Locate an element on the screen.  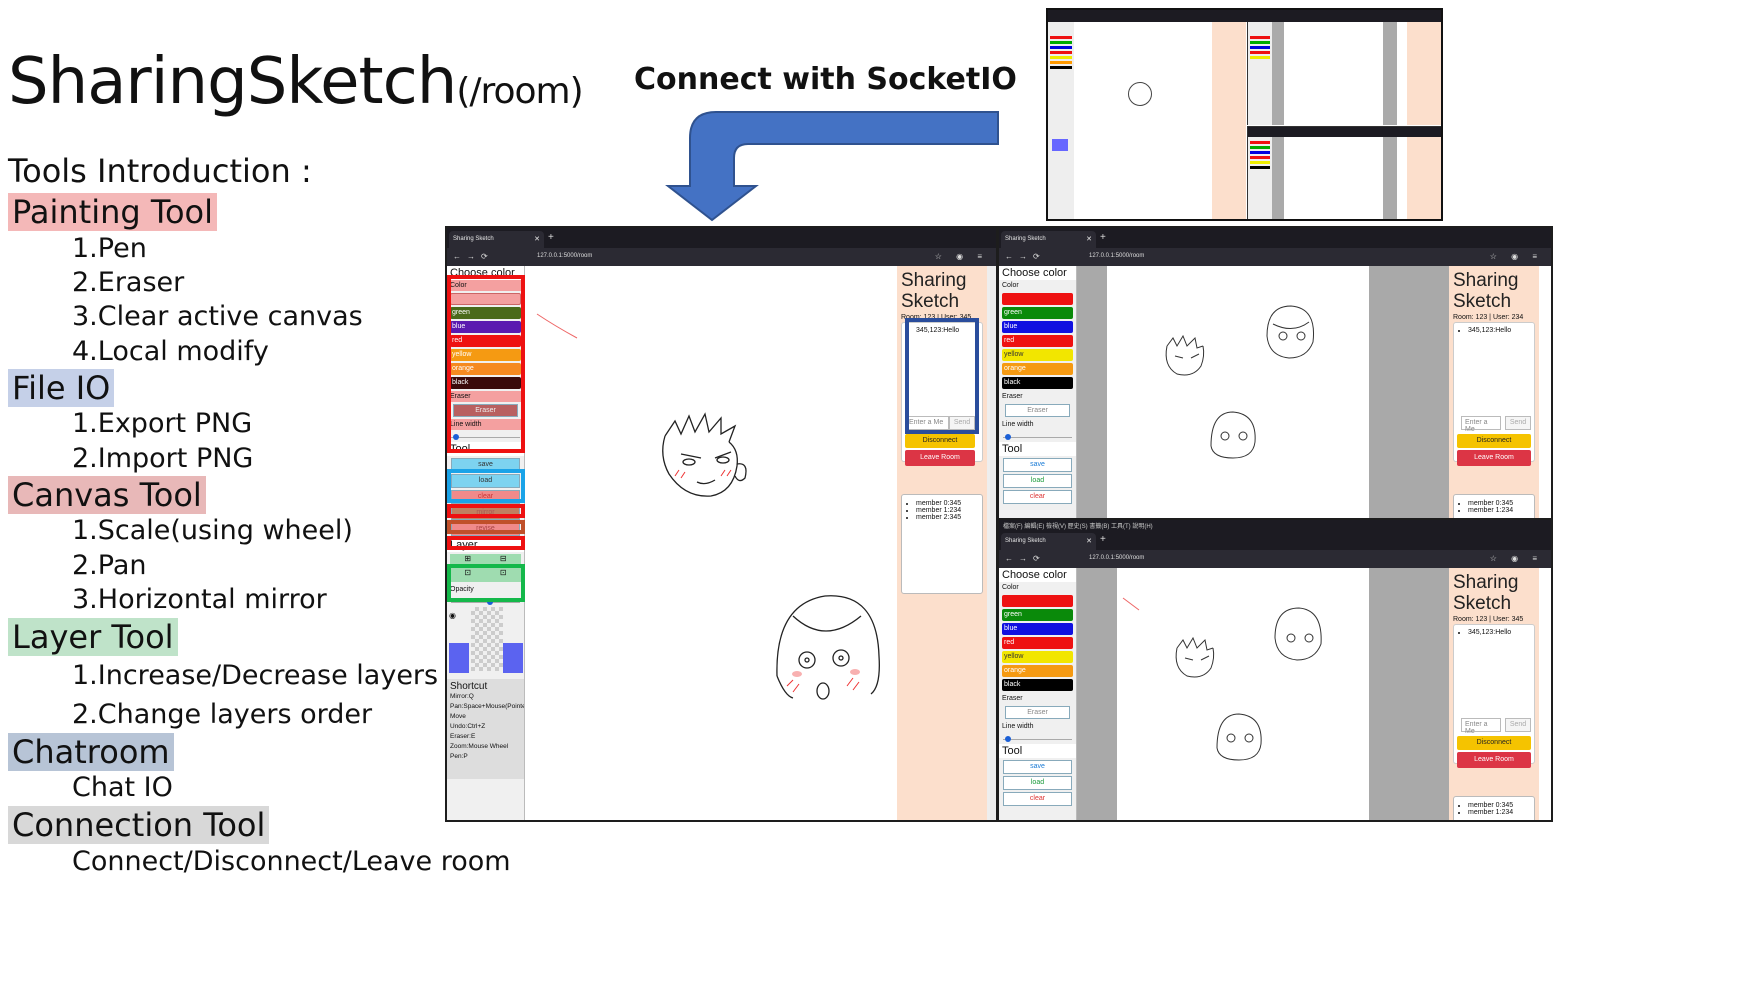
tab-title: Sharing Sketch is located at coordinates (1025, 239).